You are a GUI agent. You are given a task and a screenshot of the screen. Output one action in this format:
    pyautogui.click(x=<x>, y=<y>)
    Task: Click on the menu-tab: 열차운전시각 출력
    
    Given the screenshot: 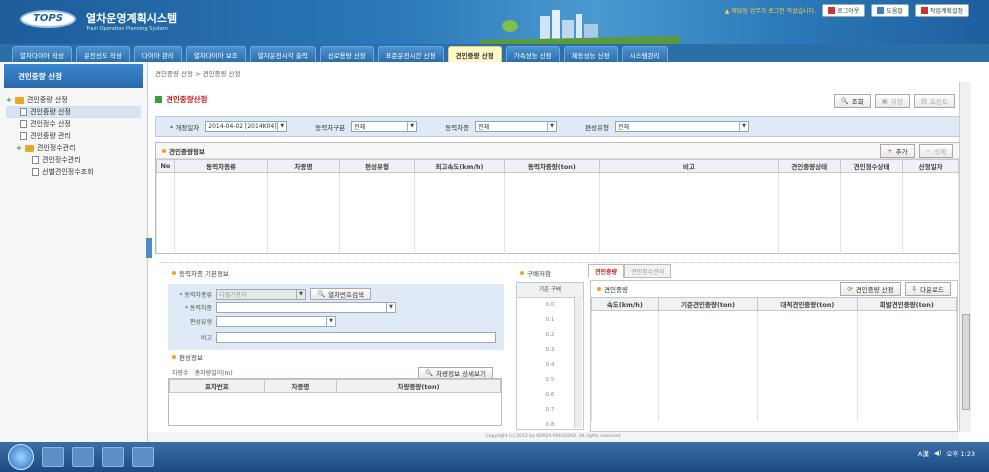 What is the action you would take?
    pyautogui.click(x=282, y=54)
    